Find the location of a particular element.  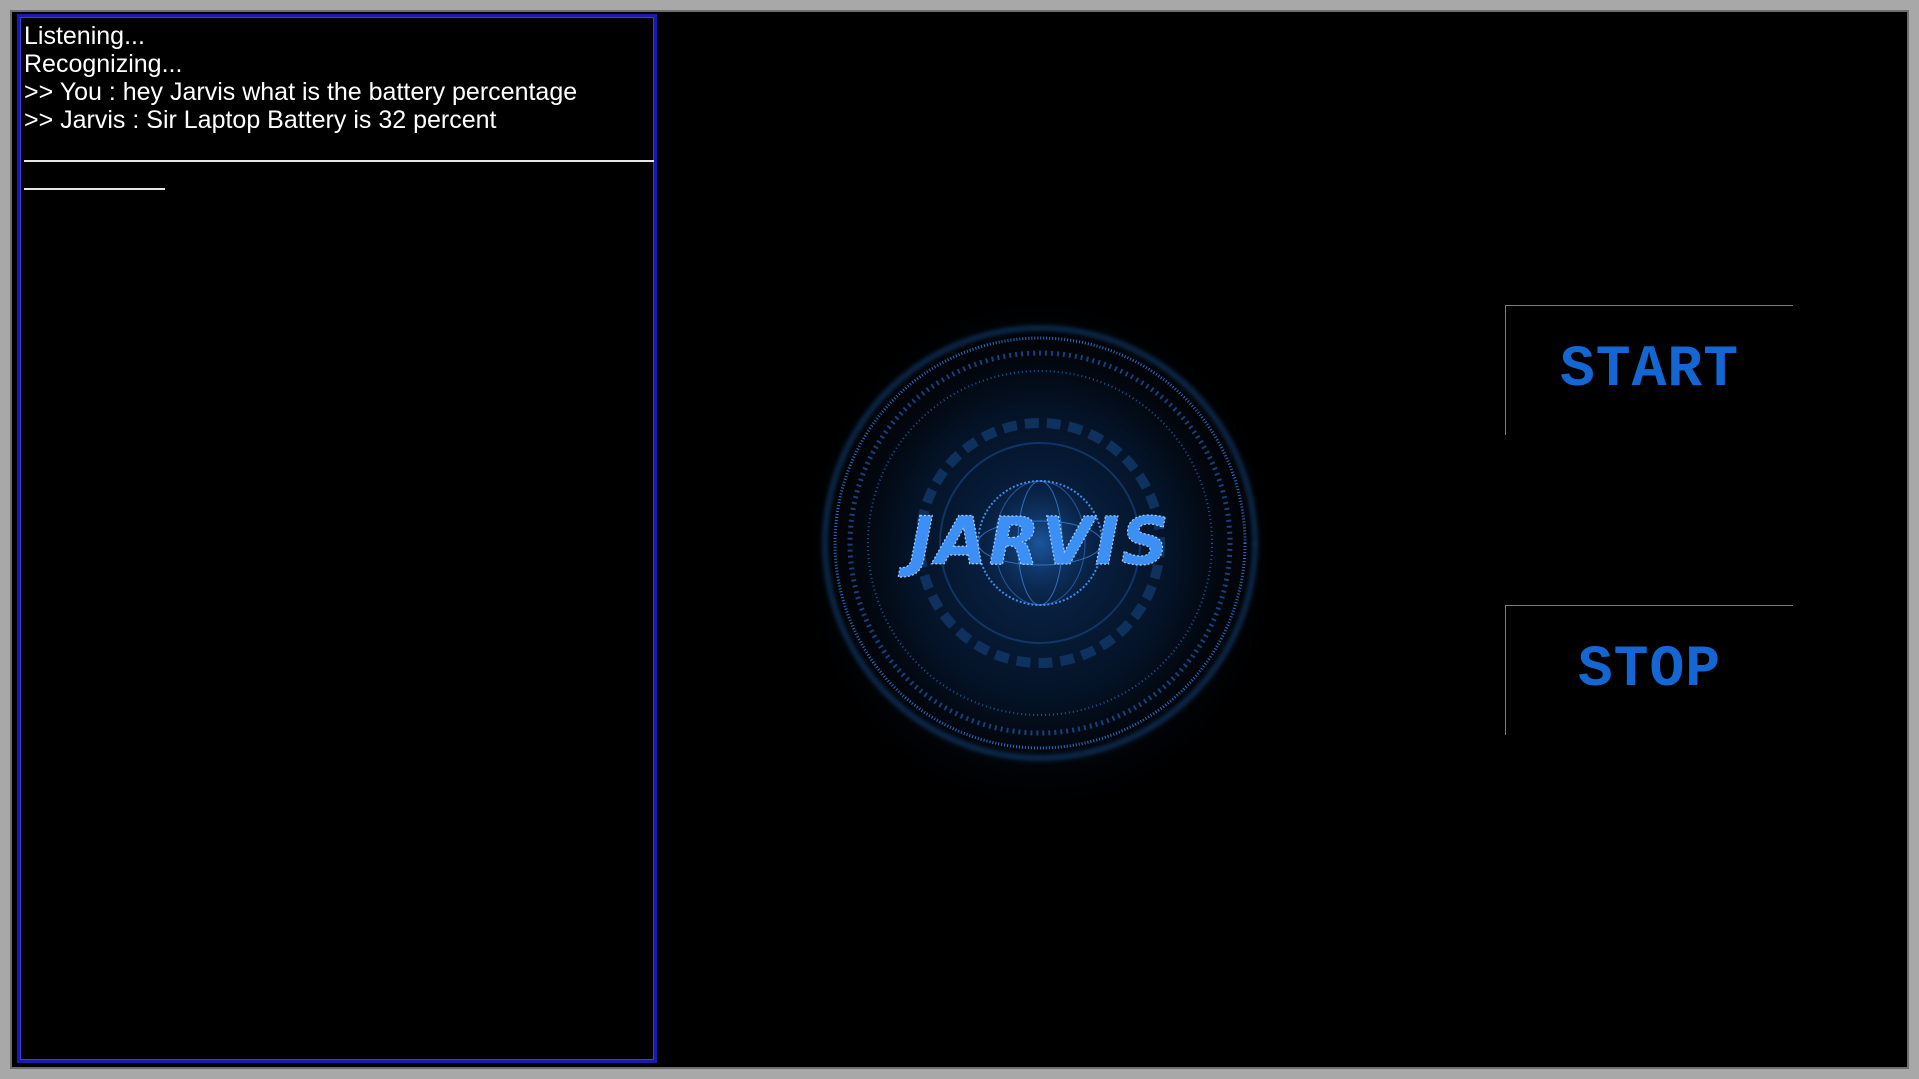

stop-button-label: STOP is located at coordinates (1649, 670).